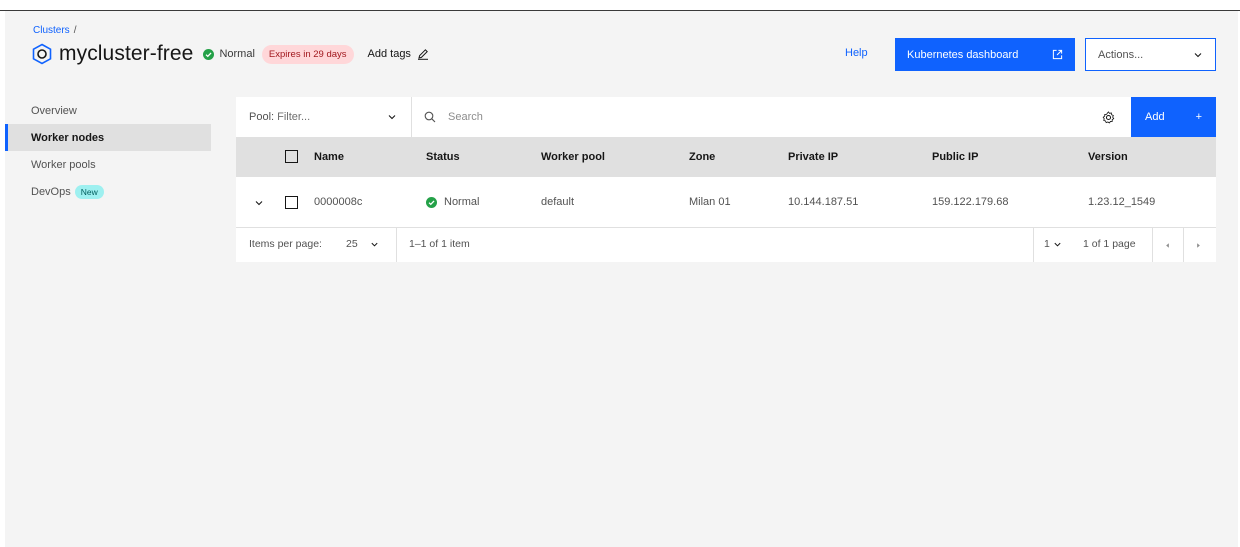 The image size is (1240, 547). What do you see at coordinates (68, 137) in the screenshot?
I see `sidebar-item-label: Worker nodes` at bounding box center [68, 137].